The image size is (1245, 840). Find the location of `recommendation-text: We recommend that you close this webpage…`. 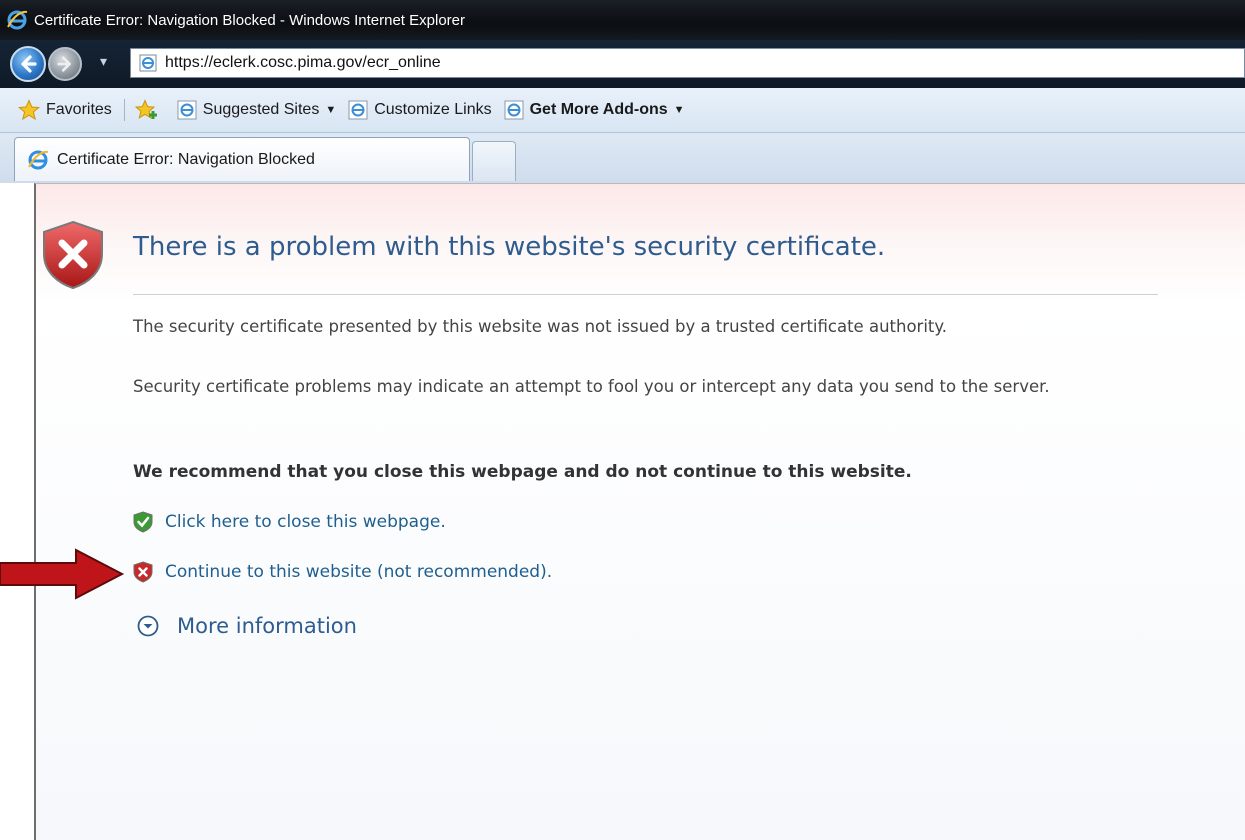

recommendation-text: We recommend that you close this webpage… is located at coordinates (522, 472).